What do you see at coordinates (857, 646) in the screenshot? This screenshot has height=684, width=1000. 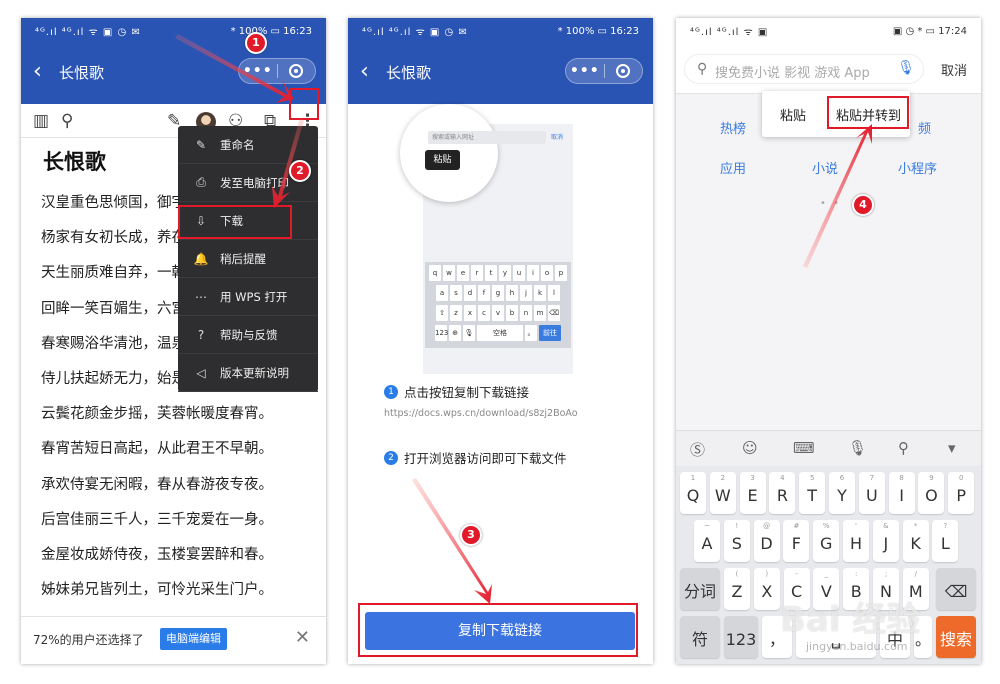 I see `baidu-watermark-url: jingyan.baidu.com` at bounding box center [857, 646].